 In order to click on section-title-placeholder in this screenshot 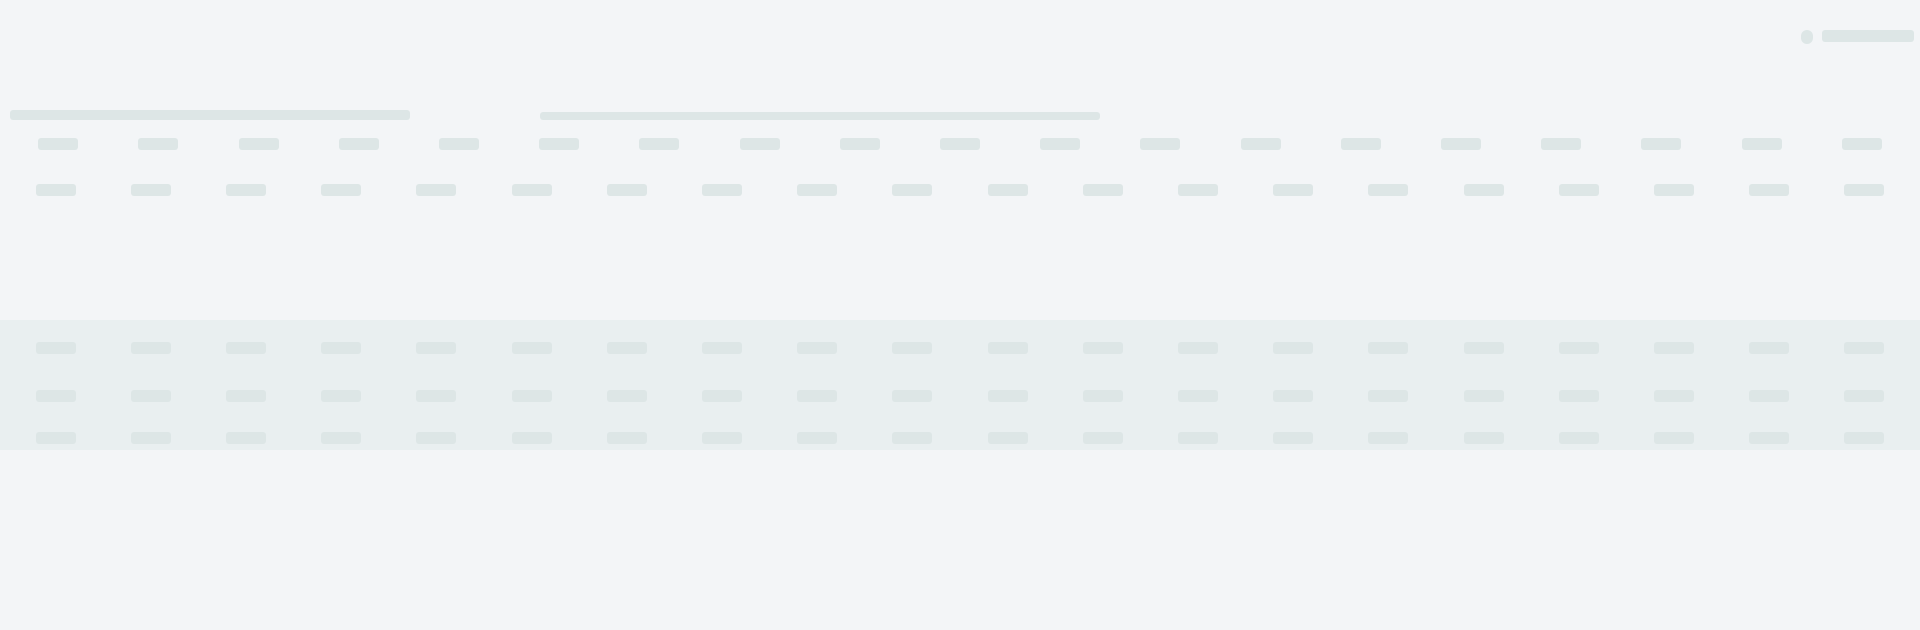, I will do `click(210, 115)`.